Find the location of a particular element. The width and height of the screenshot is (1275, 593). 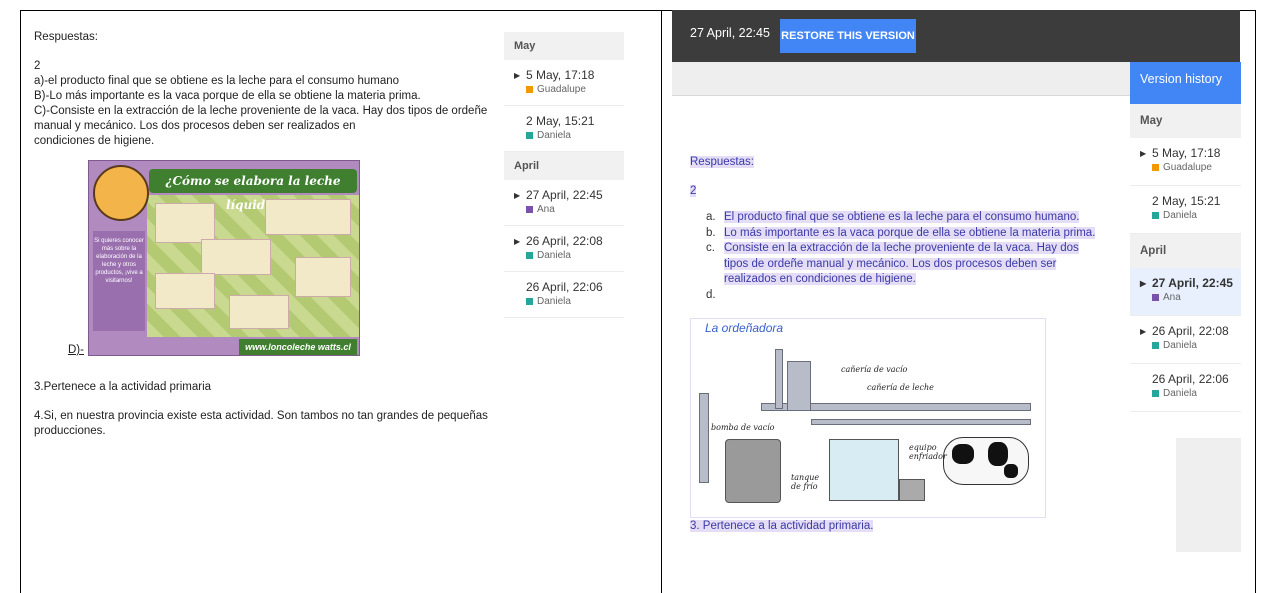

answer-d: D)- is located at coordinates (76, 350).